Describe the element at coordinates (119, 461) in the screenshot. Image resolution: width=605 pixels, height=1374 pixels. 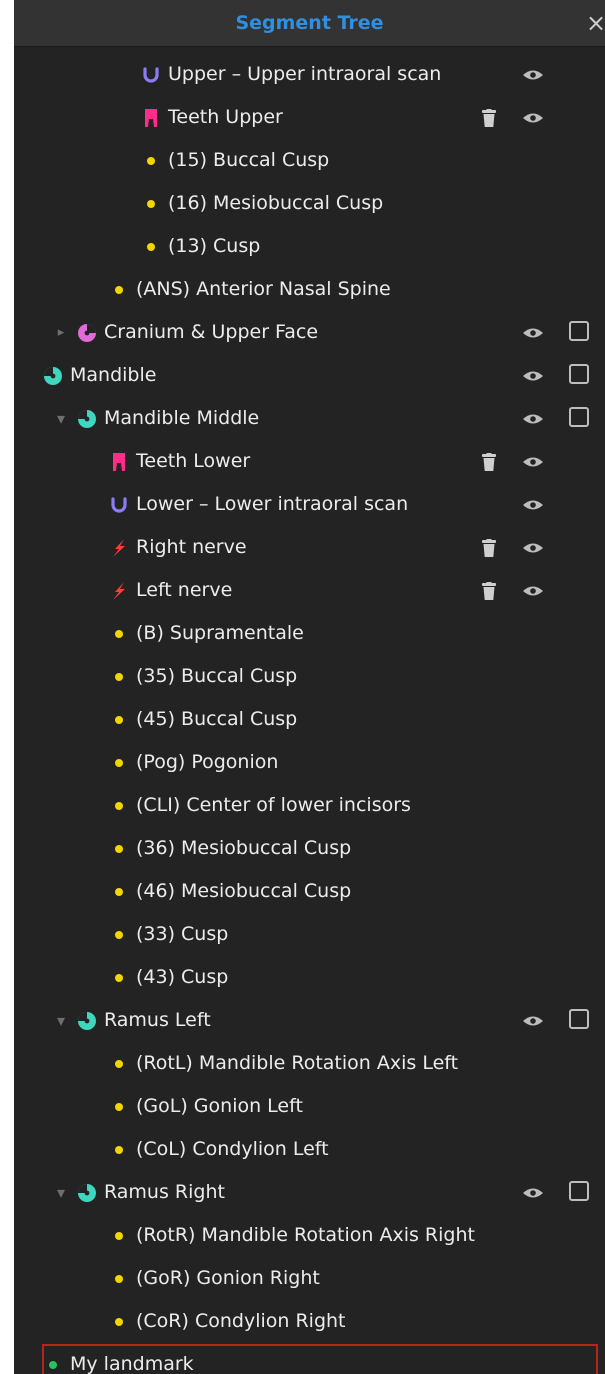
I see `tooth-icon` at that location.